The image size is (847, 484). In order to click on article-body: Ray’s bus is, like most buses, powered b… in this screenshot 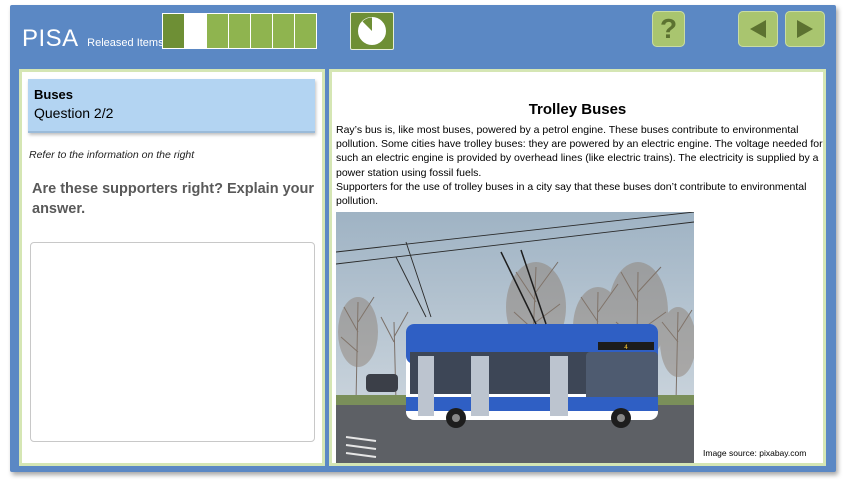, I will do `click(579, 165)`.